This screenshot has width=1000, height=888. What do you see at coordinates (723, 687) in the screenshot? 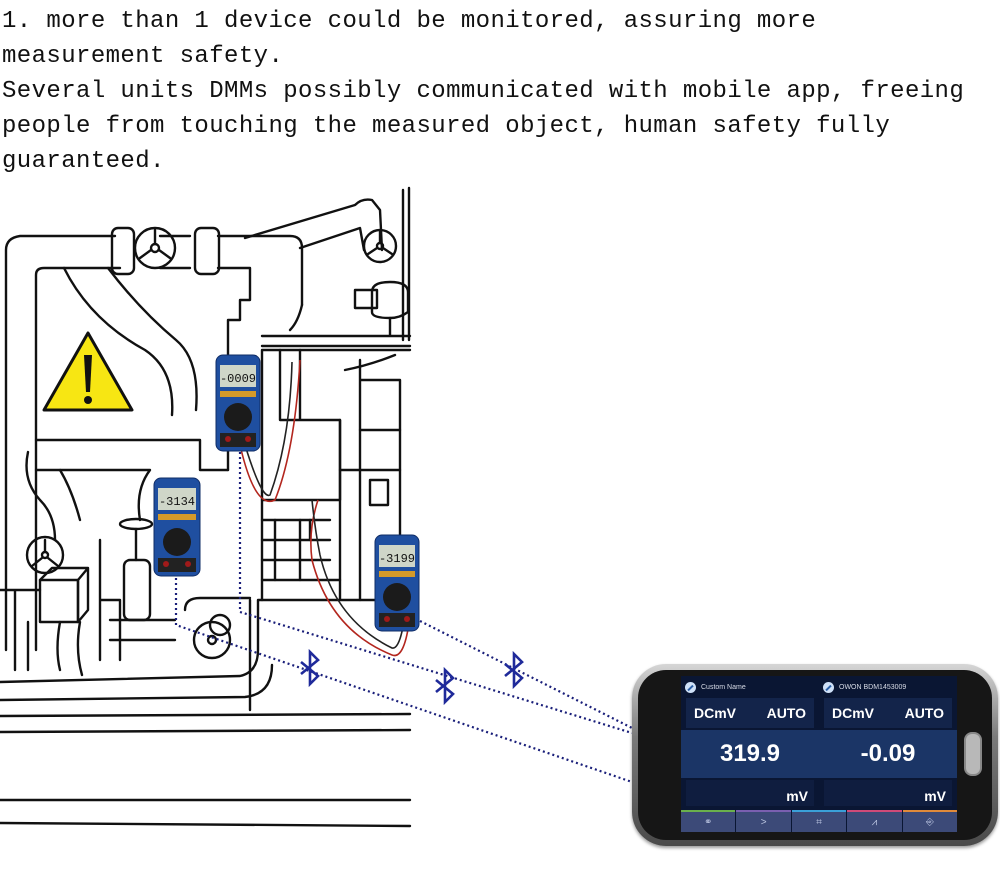
I see `device-name: Custom Name` at bounding box center [723, 687].